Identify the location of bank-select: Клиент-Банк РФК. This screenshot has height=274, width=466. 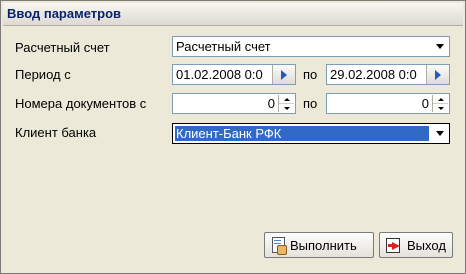
(311, 133).